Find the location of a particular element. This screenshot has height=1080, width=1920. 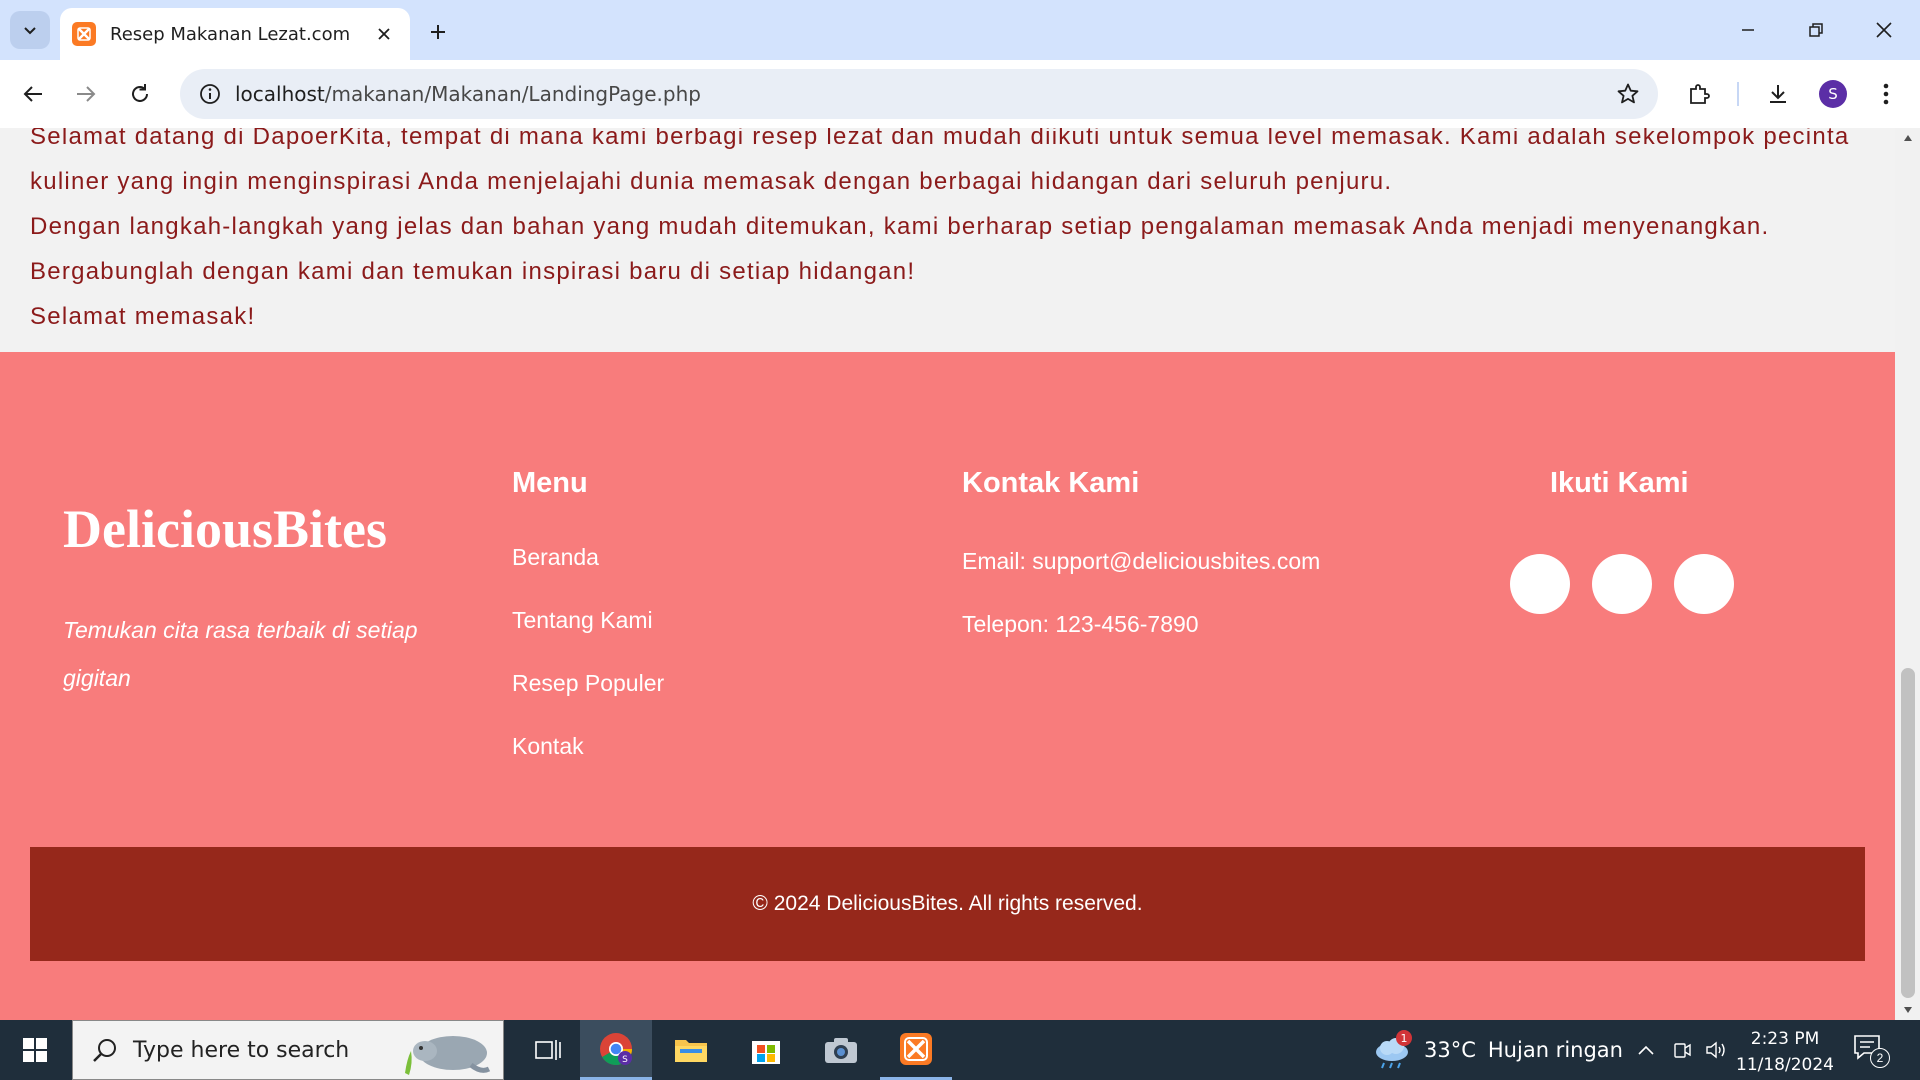

triangle-up-icon is located at coordinates (1907, 138).